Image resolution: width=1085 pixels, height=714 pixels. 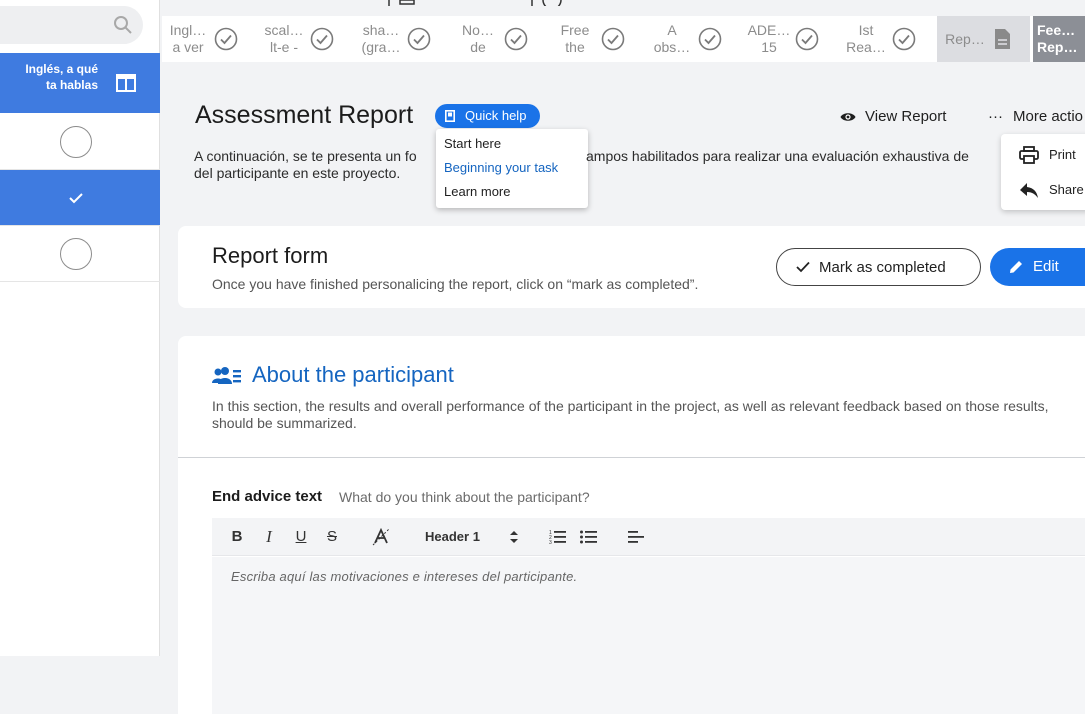 I want to click on step-item: Free the, so click(x=597, y=39).